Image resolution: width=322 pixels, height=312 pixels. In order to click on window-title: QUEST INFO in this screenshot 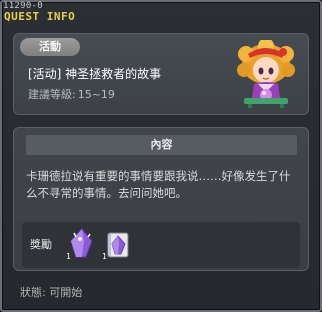, I will do `click(40, 16)`.